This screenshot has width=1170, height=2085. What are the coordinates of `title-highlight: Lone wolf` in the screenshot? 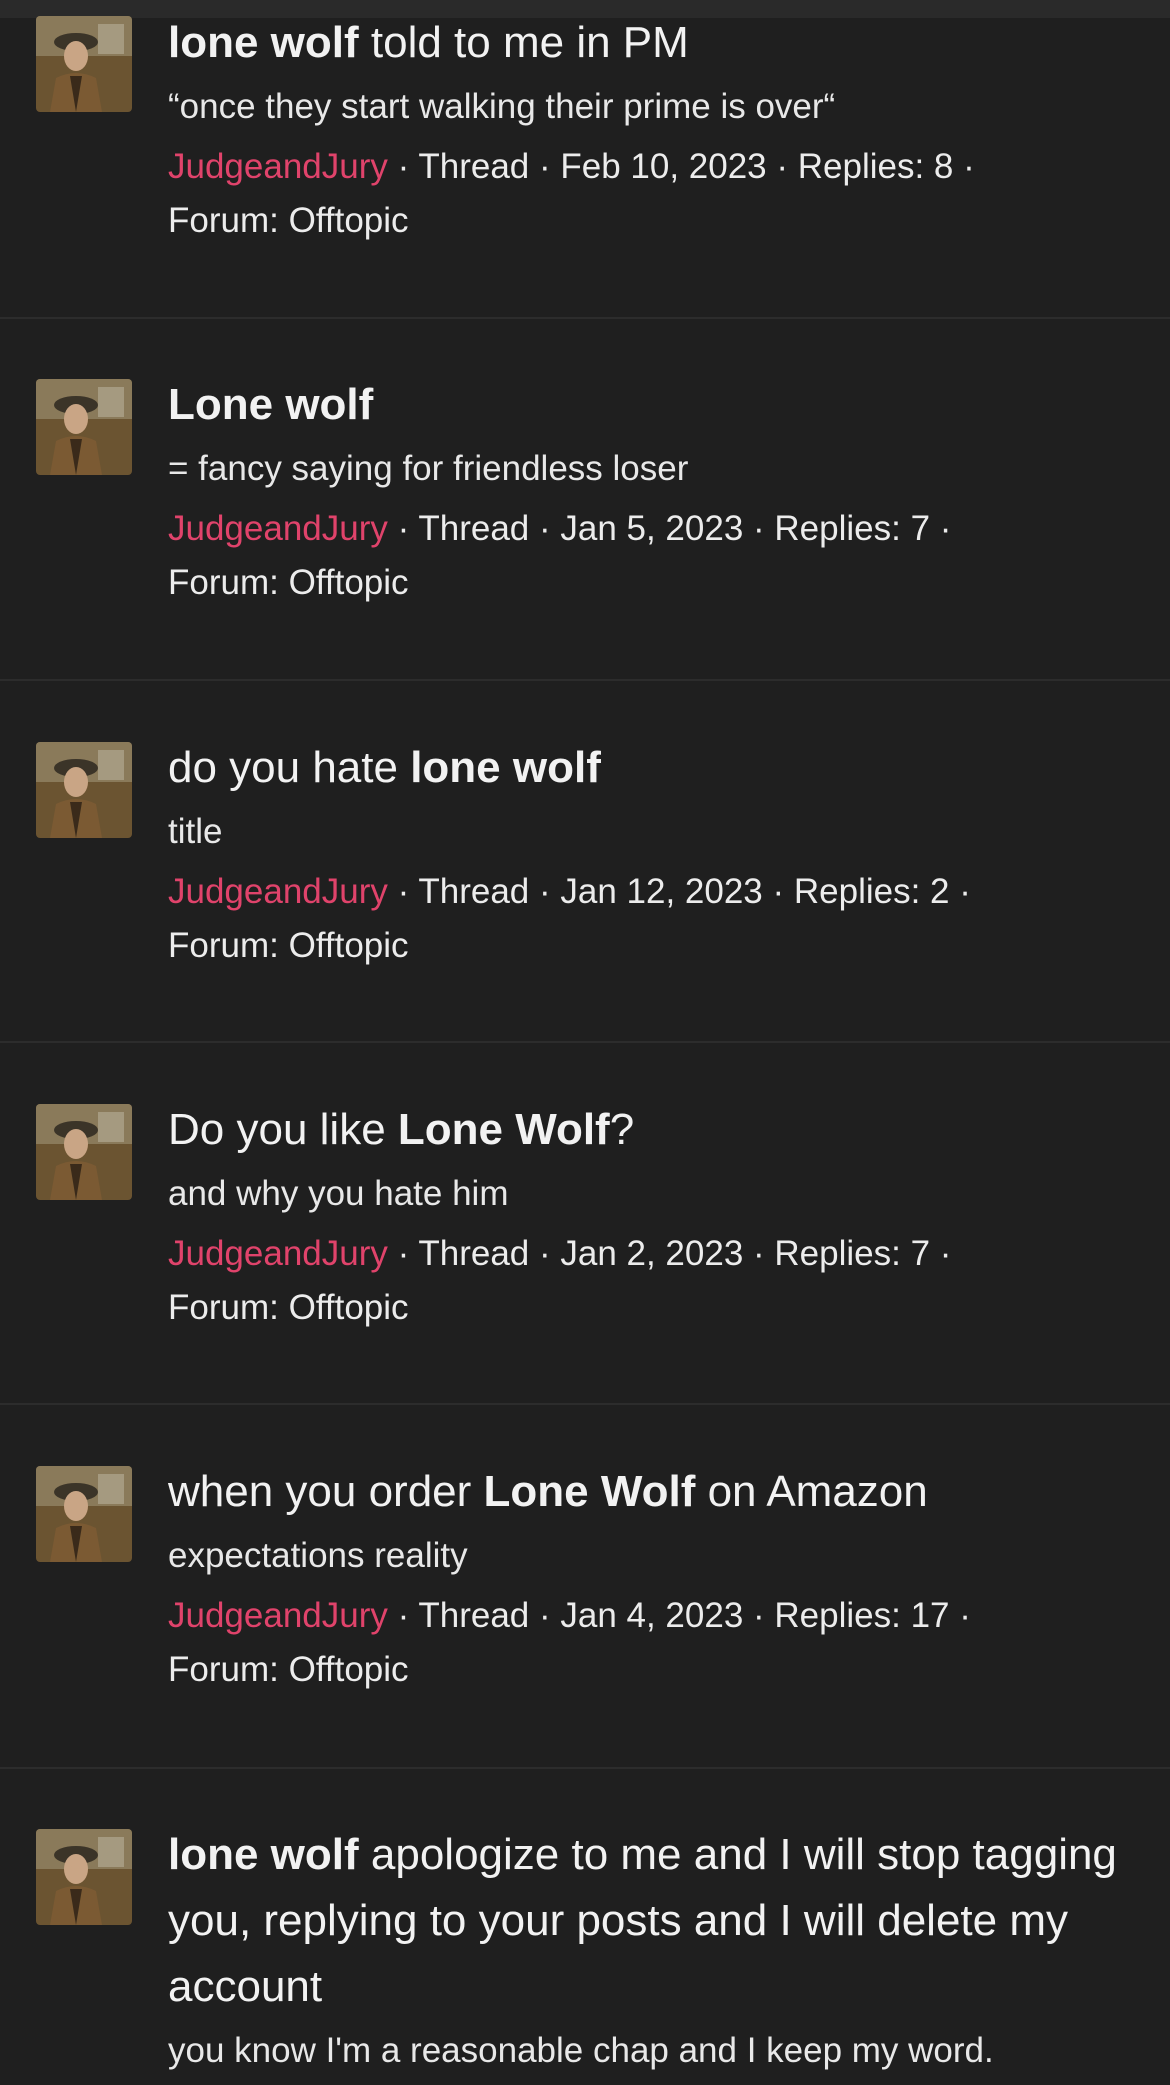 It's located at (271, 404).